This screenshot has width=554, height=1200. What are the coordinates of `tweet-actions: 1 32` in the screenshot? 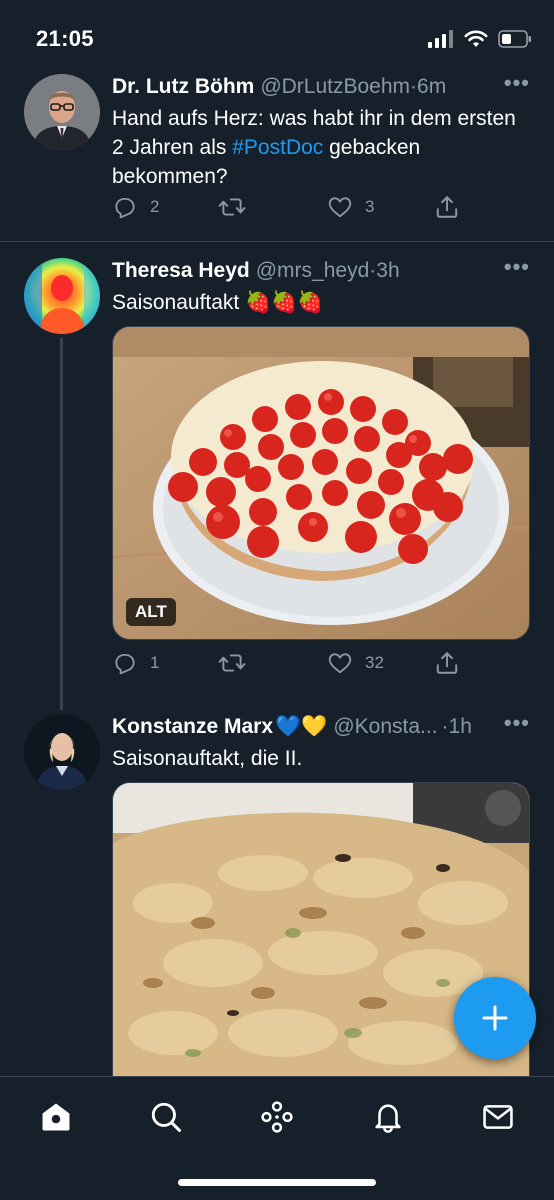 It's located at (287, 665).